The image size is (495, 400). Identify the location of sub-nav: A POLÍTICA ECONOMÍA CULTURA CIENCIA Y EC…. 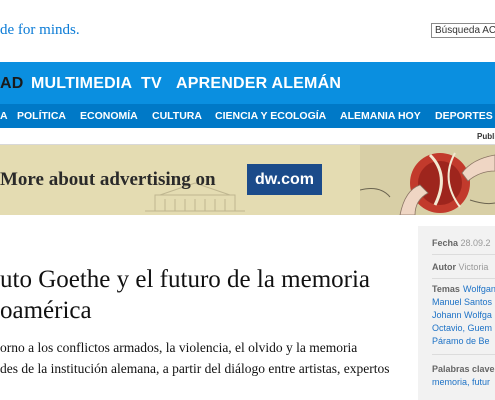
(247, 116).